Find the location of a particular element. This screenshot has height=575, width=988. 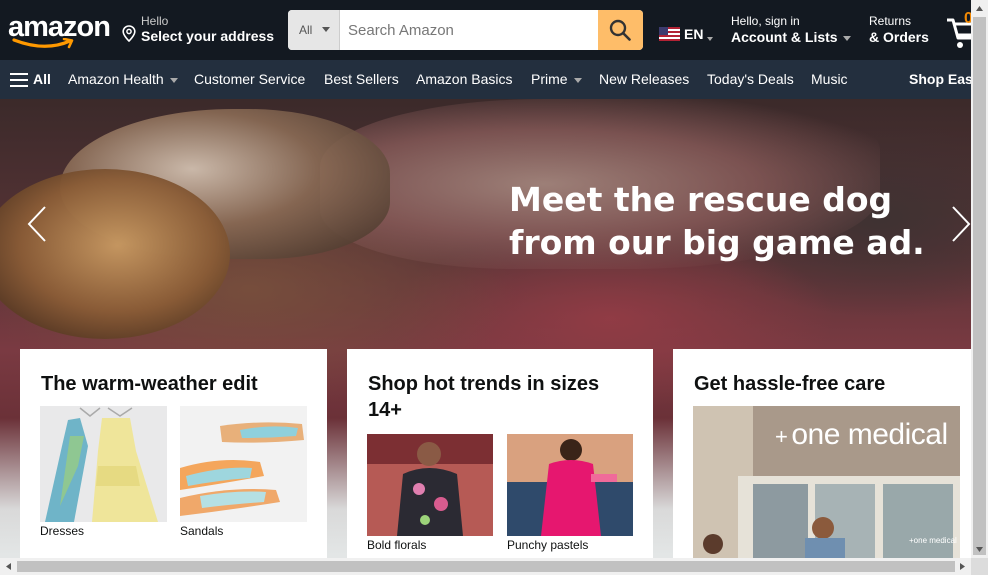

account-lists-text: Account & Lists is located at coordinates (784, 37).